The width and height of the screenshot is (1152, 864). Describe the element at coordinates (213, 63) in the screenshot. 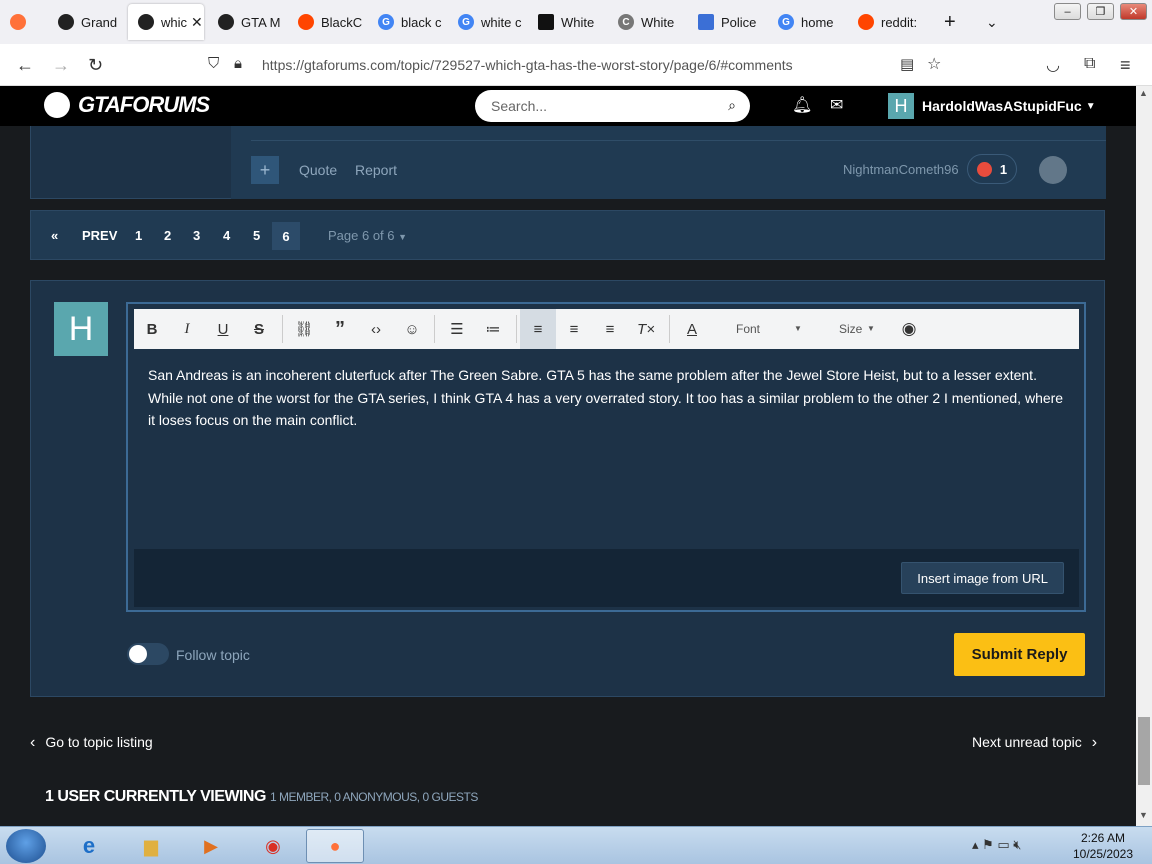

I see `shield-icon: ⛉` at that location.